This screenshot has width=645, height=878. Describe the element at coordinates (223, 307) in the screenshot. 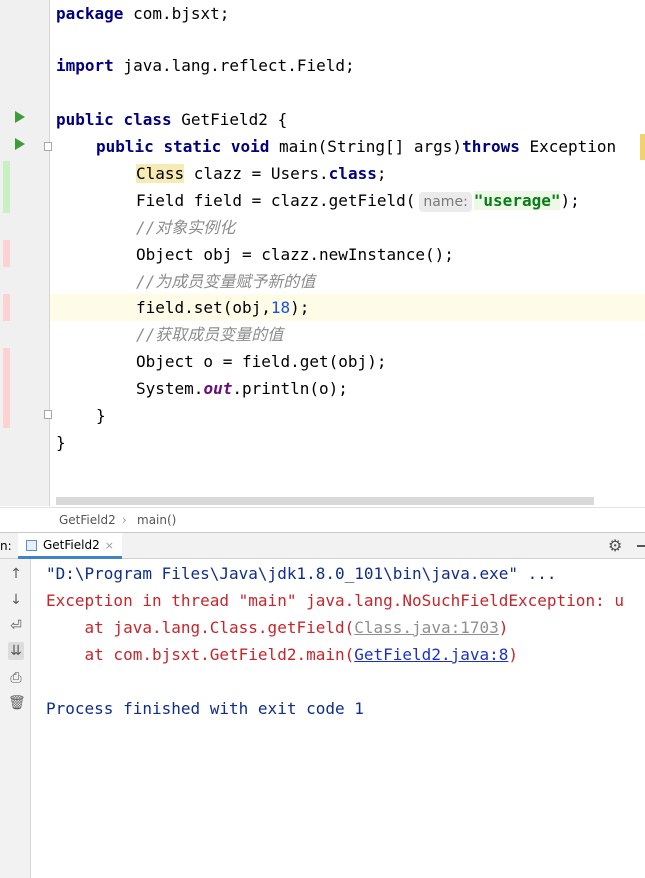

I see `code-line-field-set: field.set(obj,18);` at that location.